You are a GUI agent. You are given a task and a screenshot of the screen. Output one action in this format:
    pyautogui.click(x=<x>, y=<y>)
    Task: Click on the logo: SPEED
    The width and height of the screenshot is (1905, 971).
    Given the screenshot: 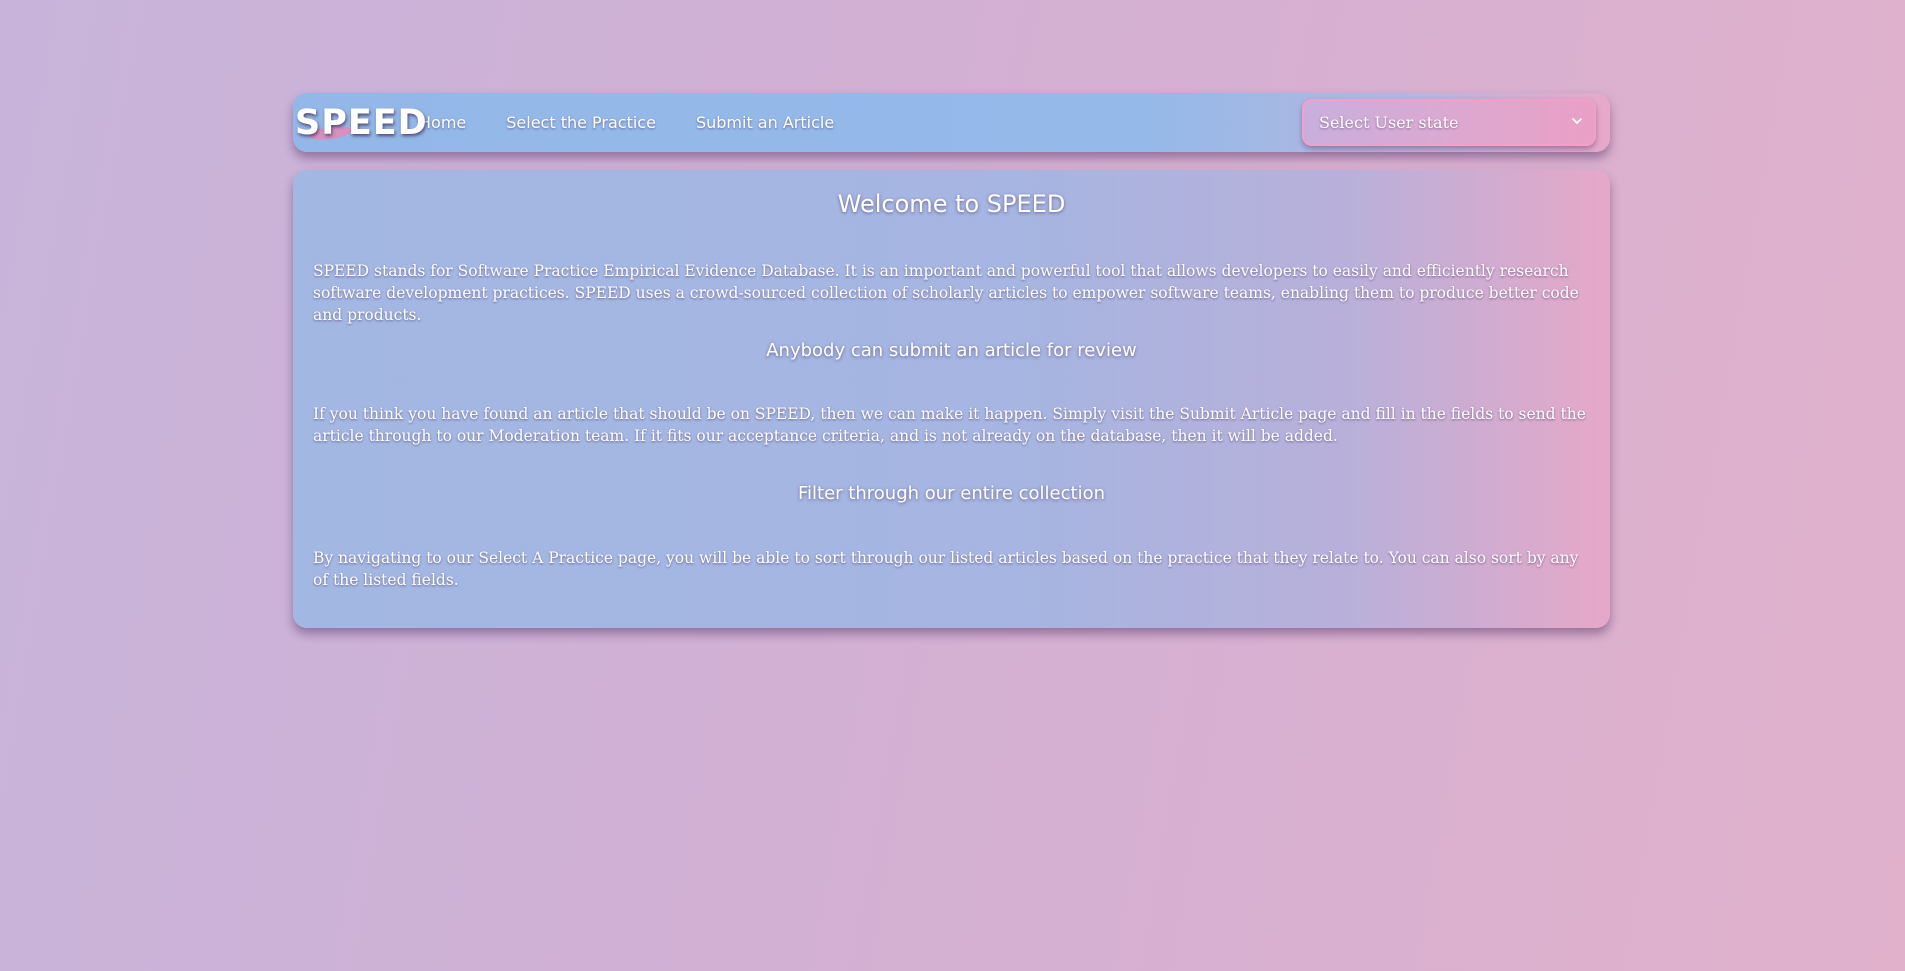 What is the action you would take?
    pyautogui.click(x=361, y=122)
    